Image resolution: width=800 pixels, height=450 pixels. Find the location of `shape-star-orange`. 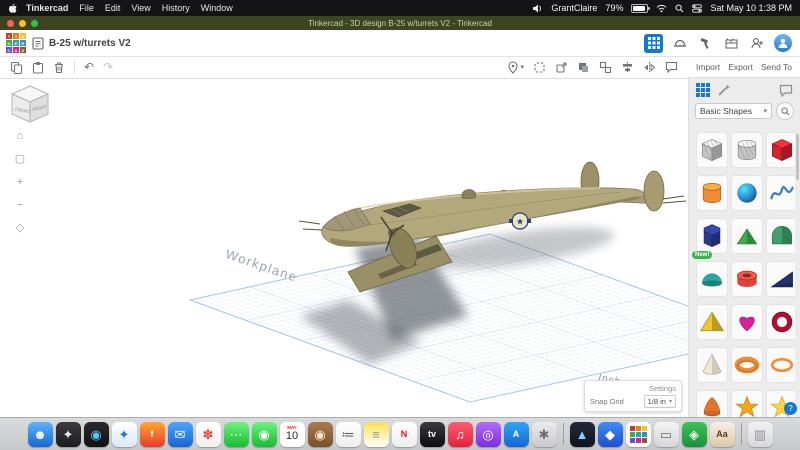

shape-star-orange is located at coordinates (747, 404).